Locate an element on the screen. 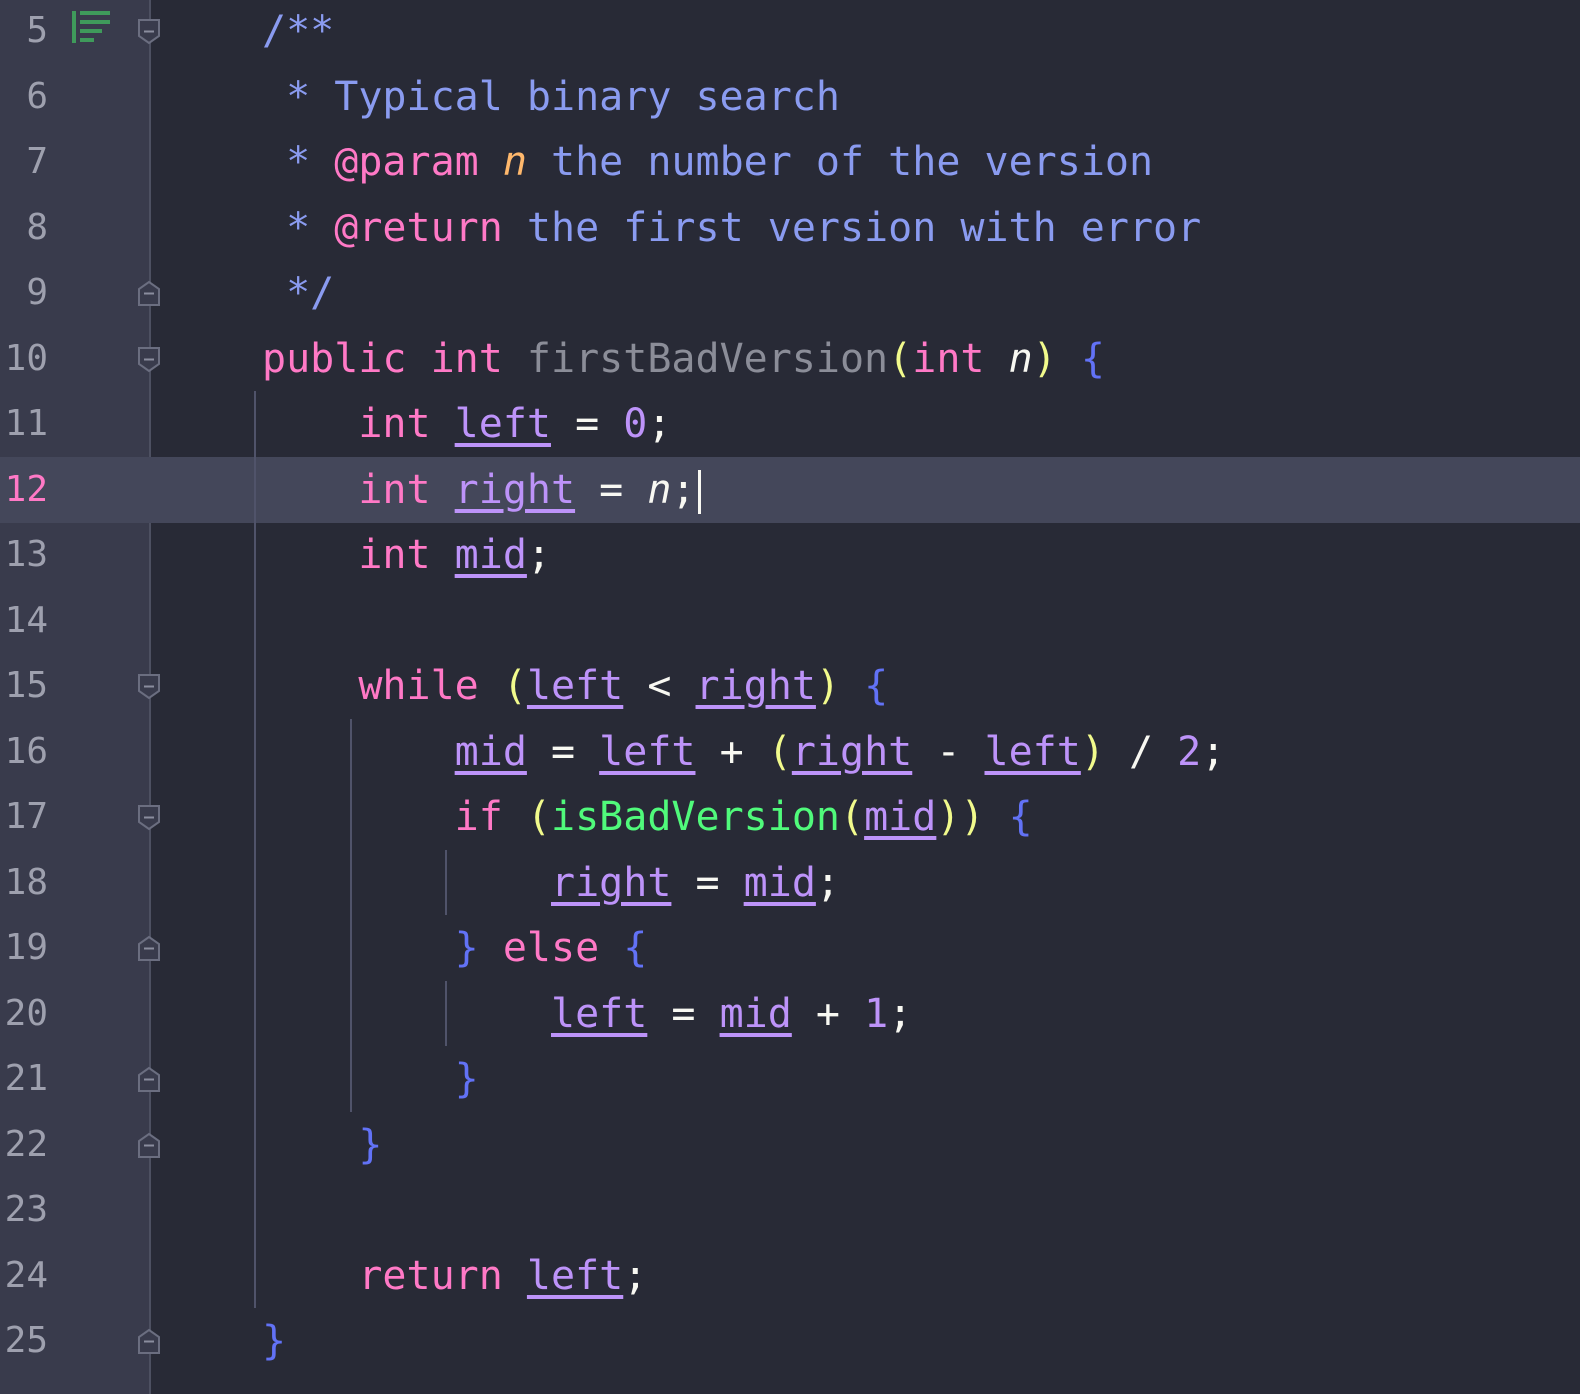 Image resolution: width=1580 pixels, height=1394 pixels. variable-token: mid is located at coordinates (490, 555).